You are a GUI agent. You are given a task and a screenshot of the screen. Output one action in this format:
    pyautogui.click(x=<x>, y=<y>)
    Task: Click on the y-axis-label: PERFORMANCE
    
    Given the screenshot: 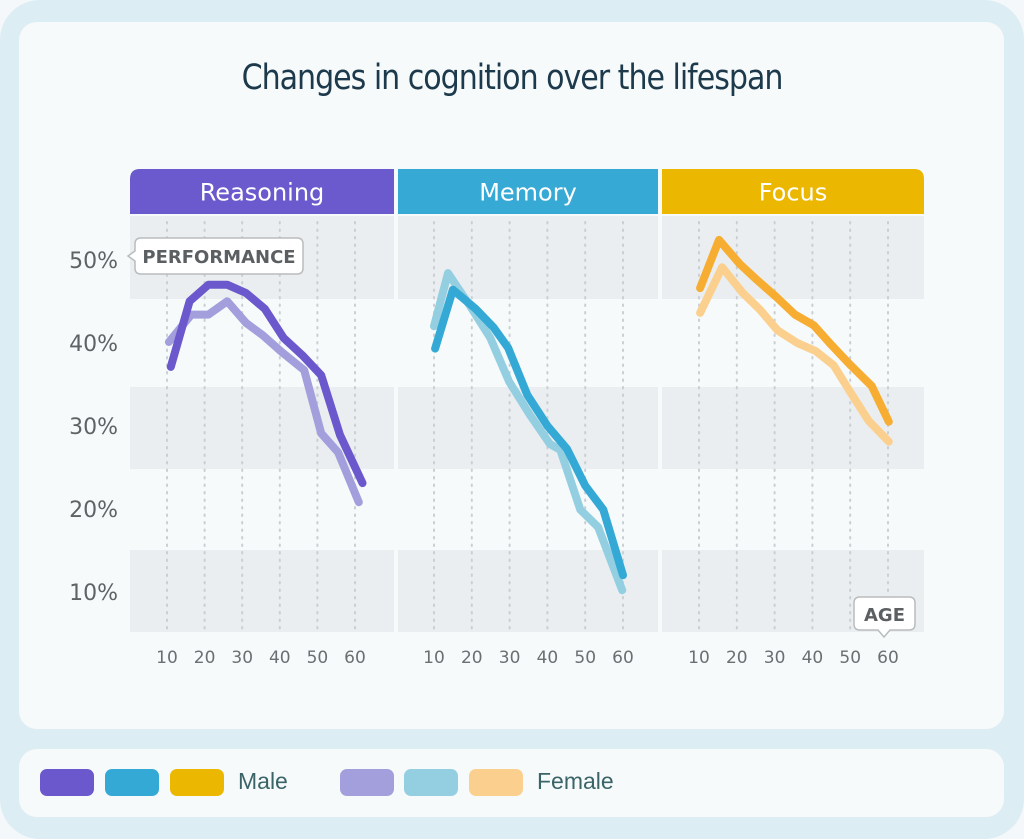 What is the action you would take?
    pyautogui.click(x=218, y=257)
    